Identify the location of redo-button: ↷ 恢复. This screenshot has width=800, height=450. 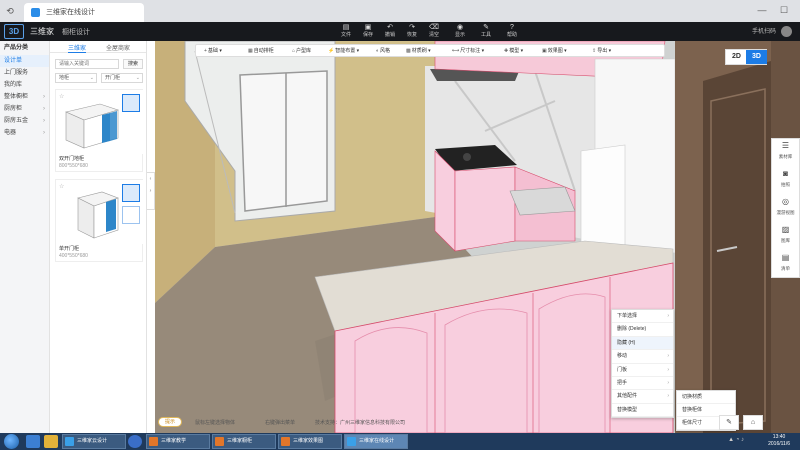
(412, 31).